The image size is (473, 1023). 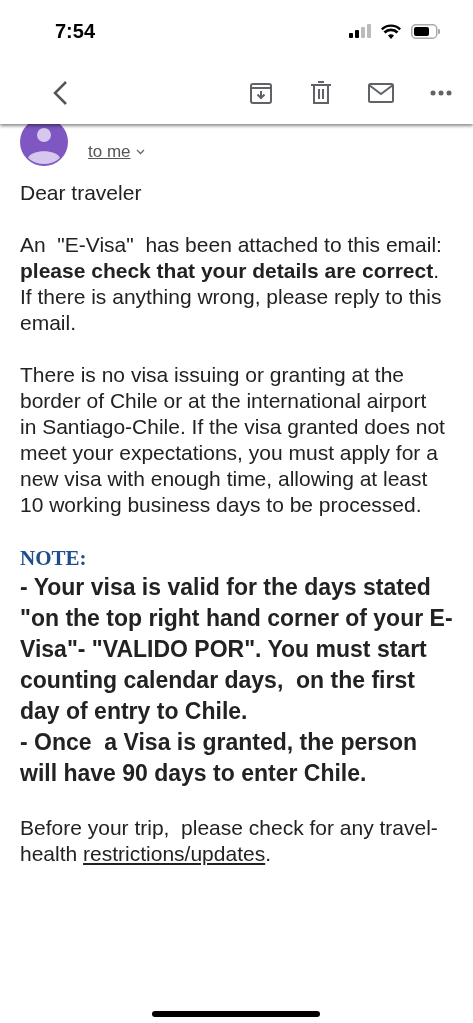 What do you see at coordinates (174, 853) in the screenshot?
I see `restrictions-link: restrictions/updates` at bounding box center [174, 853].